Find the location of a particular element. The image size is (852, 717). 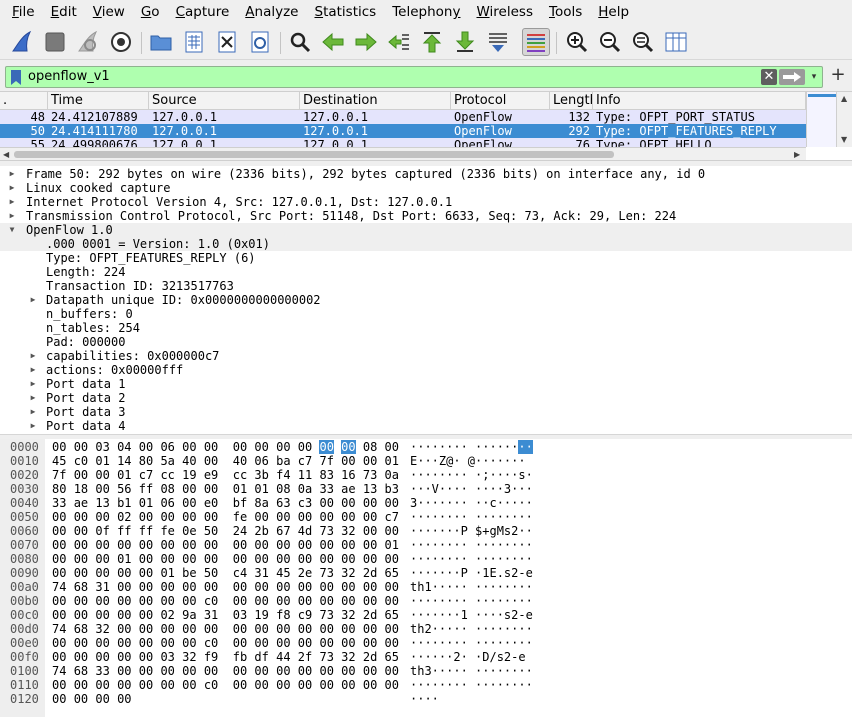

hex-byte: ae is located at coordinates (348, 489).